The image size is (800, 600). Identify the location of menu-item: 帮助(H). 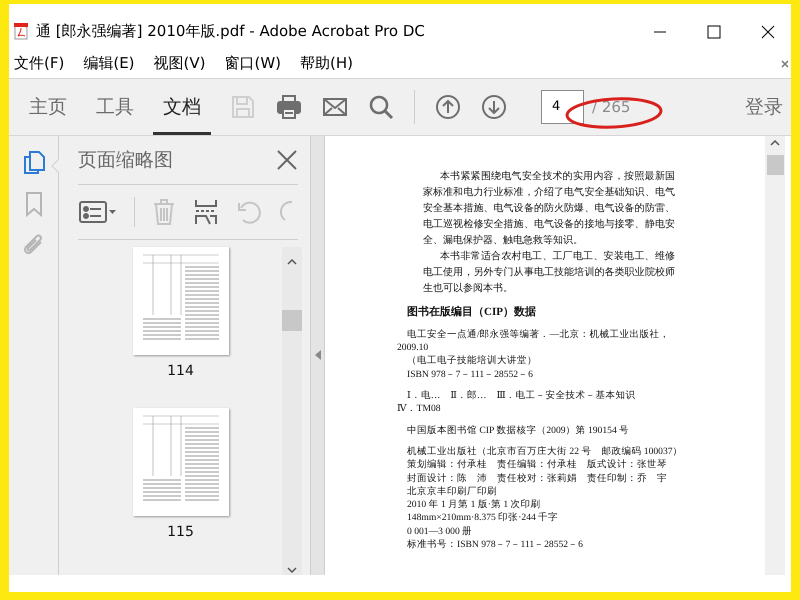
(327, 64).